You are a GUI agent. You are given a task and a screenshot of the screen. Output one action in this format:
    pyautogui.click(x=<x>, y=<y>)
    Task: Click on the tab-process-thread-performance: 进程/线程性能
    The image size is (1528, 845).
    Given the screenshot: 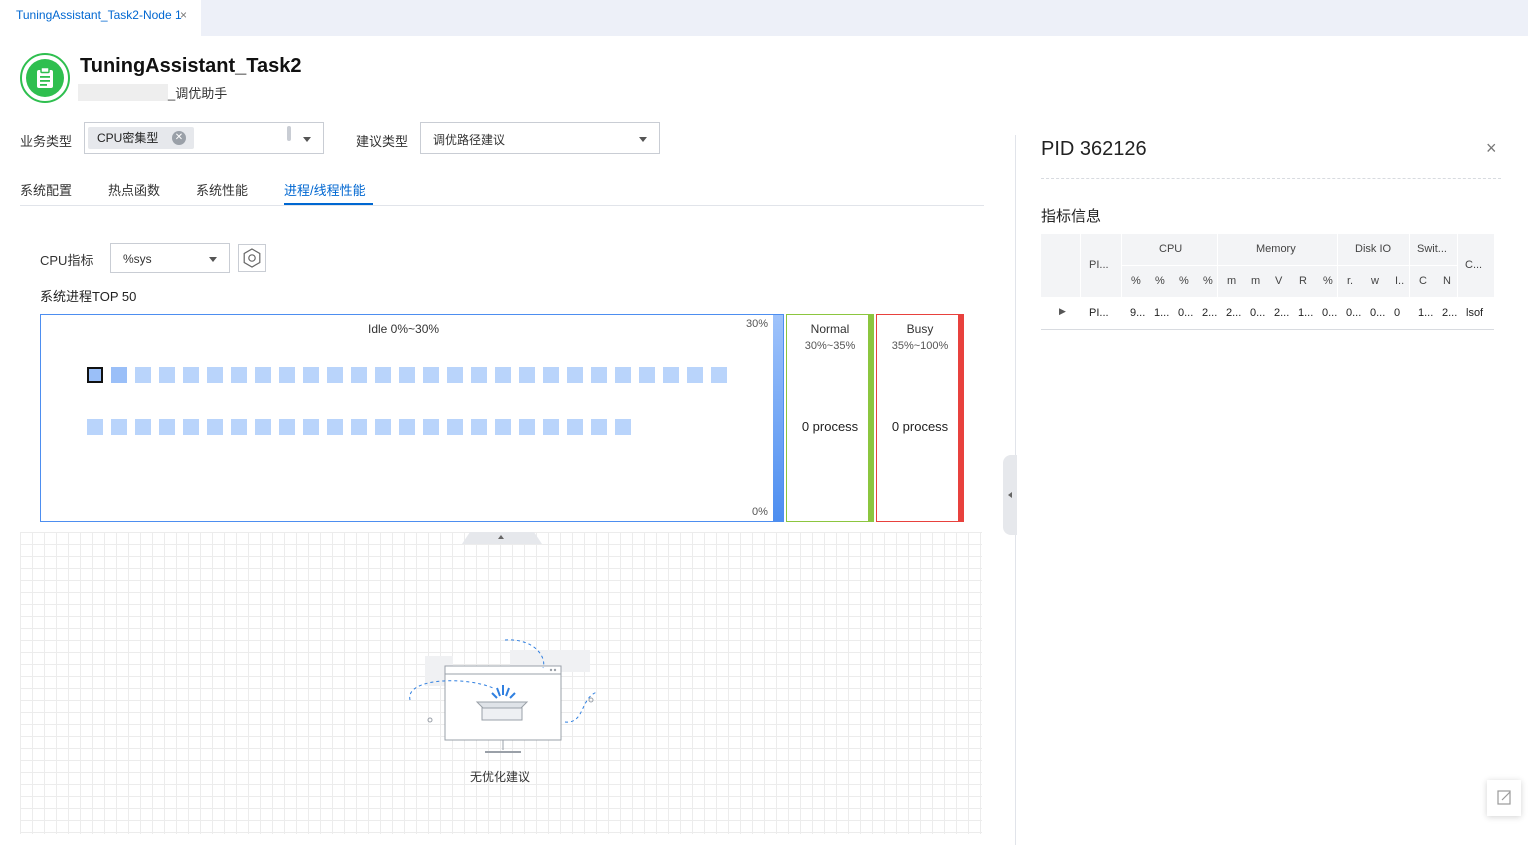 What is the action you would take?
    pyautogui.click(x=325, y=189)
    